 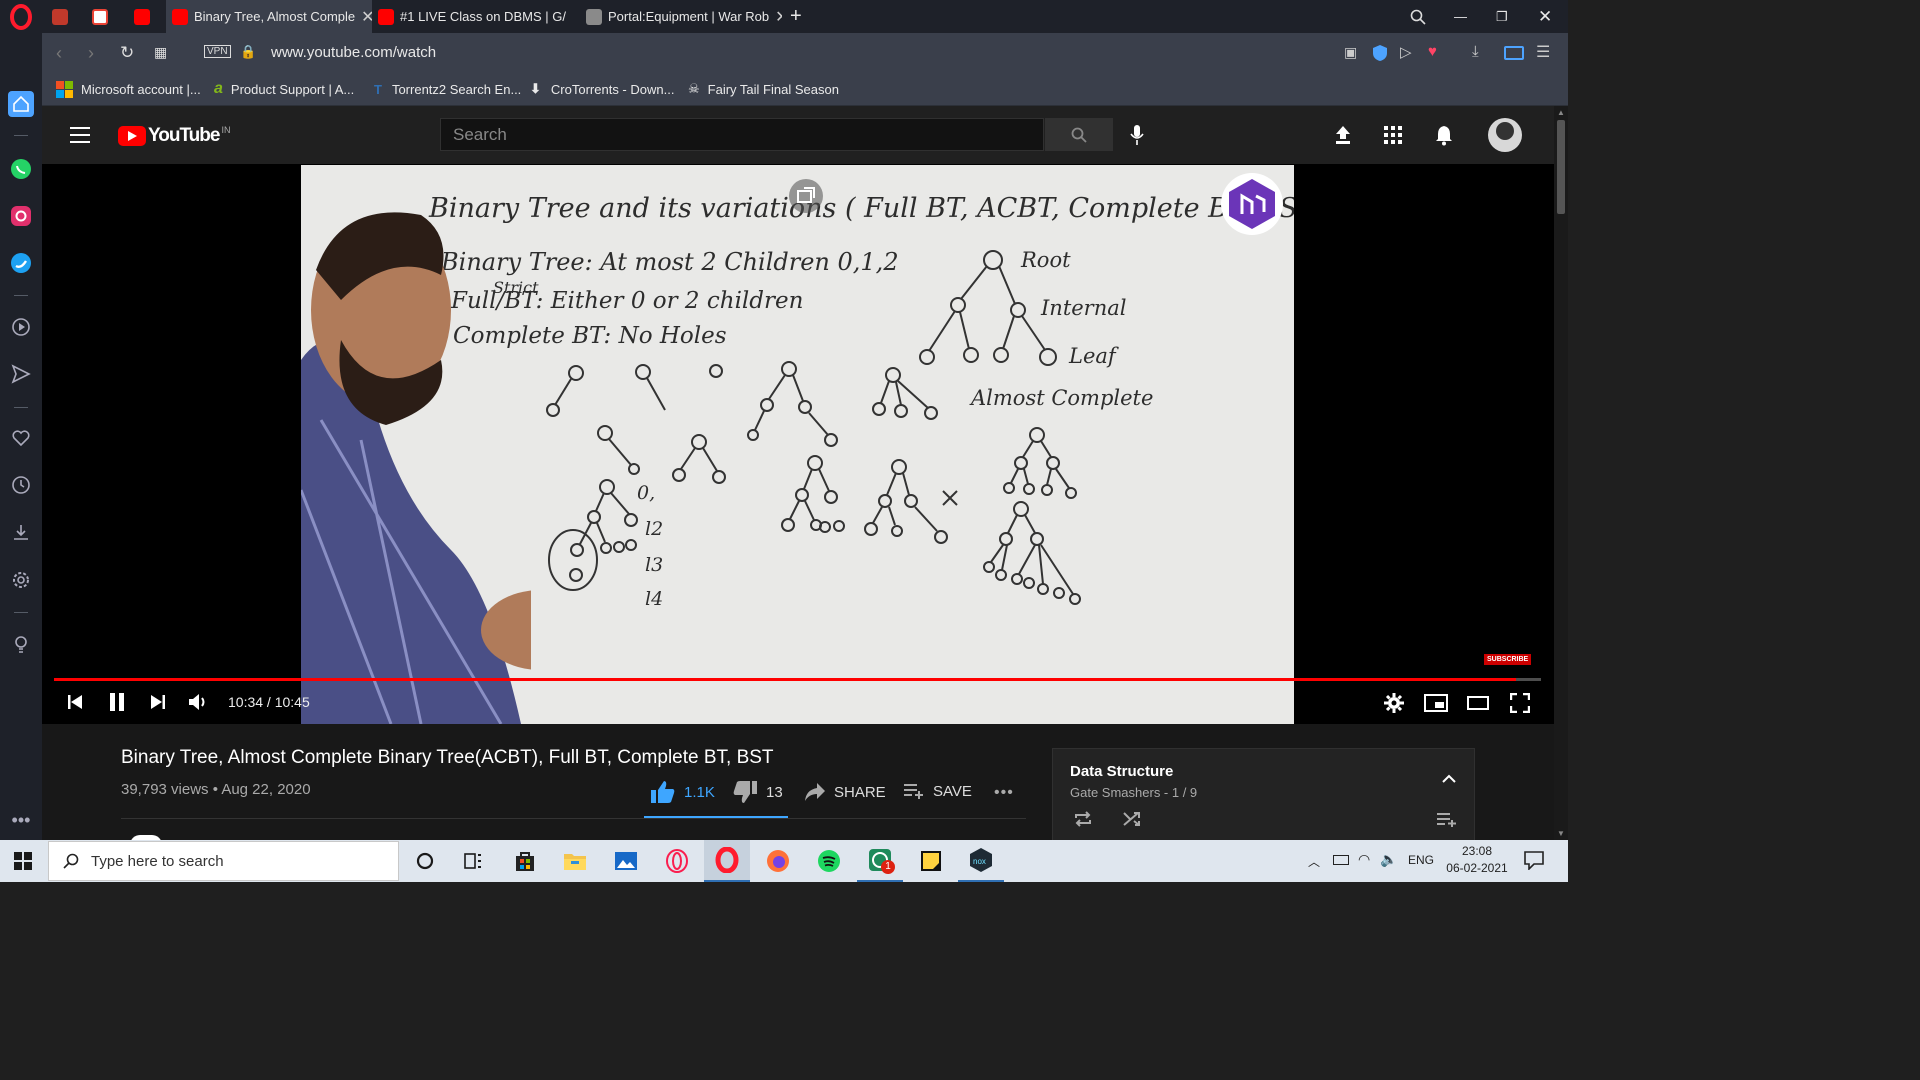 What do you see at coordinates (1514, 53) in the screenshot?
I see `battery-saver-icon` at bounding box center [1514, 53].